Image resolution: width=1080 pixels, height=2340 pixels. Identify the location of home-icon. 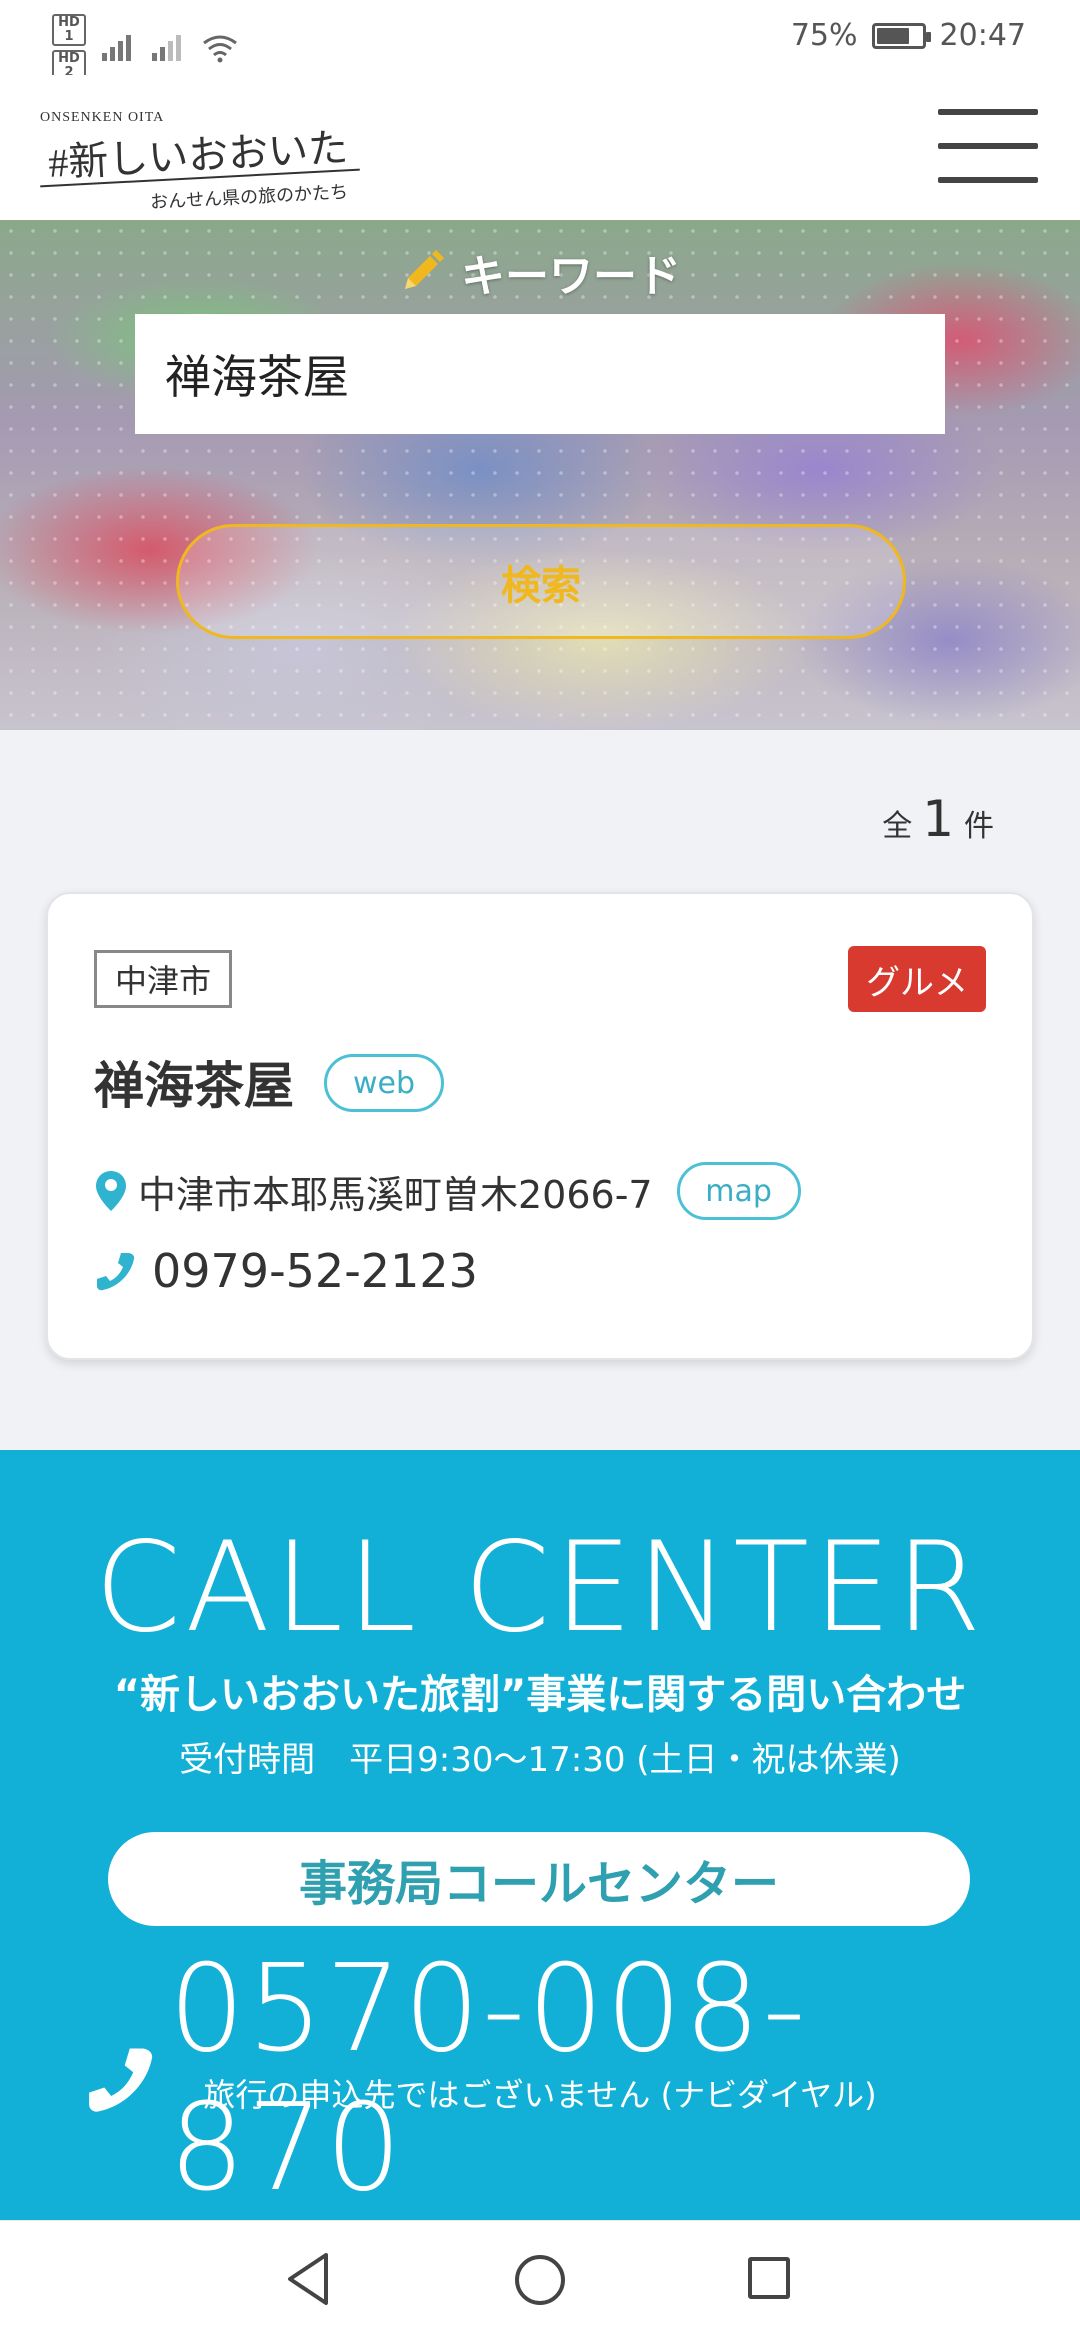
(540, 2280).